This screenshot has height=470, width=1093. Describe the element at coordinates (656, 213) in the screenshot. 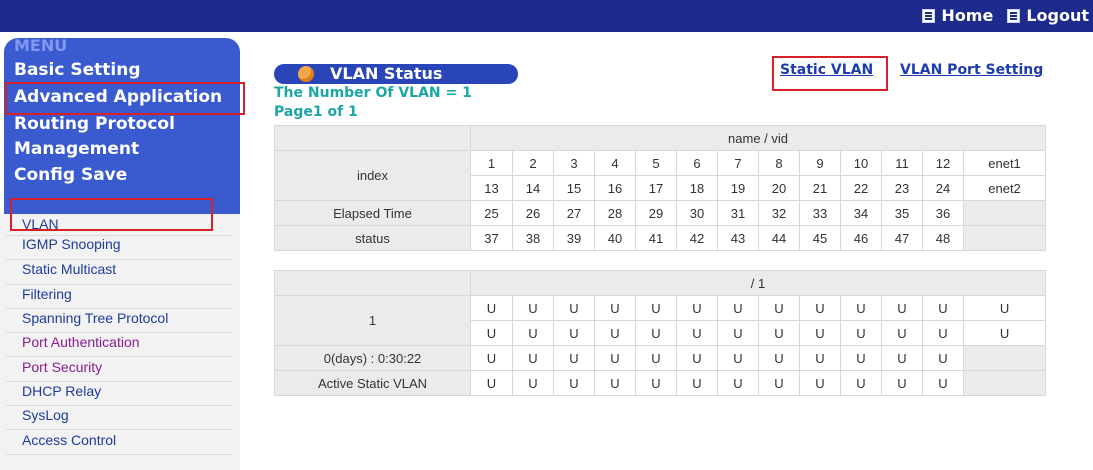

I see `table-cell: 29` at that location.